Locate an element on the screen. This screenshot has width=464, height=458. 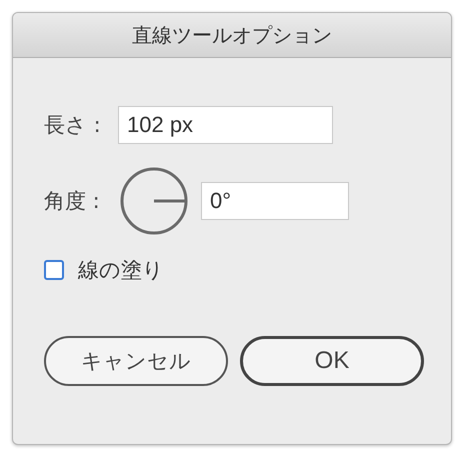
length-field: 102 px is located at coordinates (225, 125).